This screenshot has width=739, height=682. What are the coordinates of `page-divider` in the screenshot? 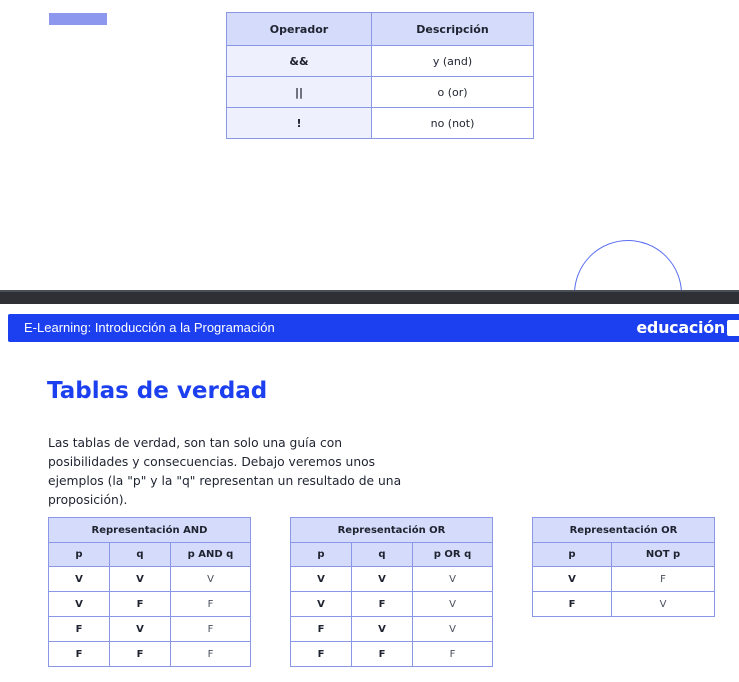 It's located at (369, 297).